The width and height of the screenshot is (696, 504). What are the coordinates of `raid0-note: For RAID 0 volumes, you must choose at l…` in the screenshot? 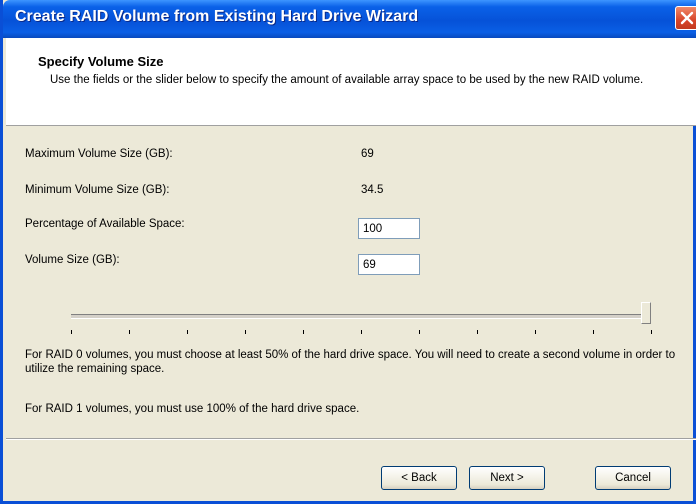 It's located at (350, 362).